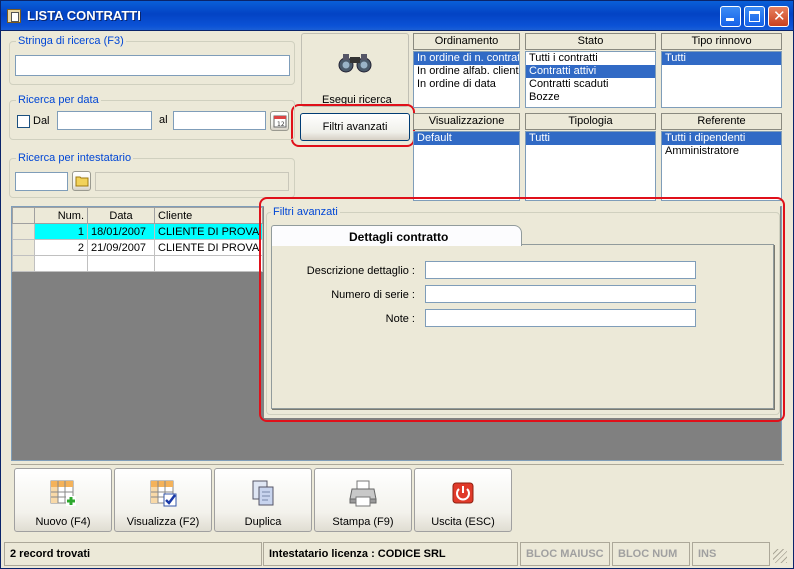 The height and width of the screenshot is (569, 794). Describe the element at coordinates (63, 522) in the screenshot. I see `new-button-label: Nuovo (F4)` at that location.